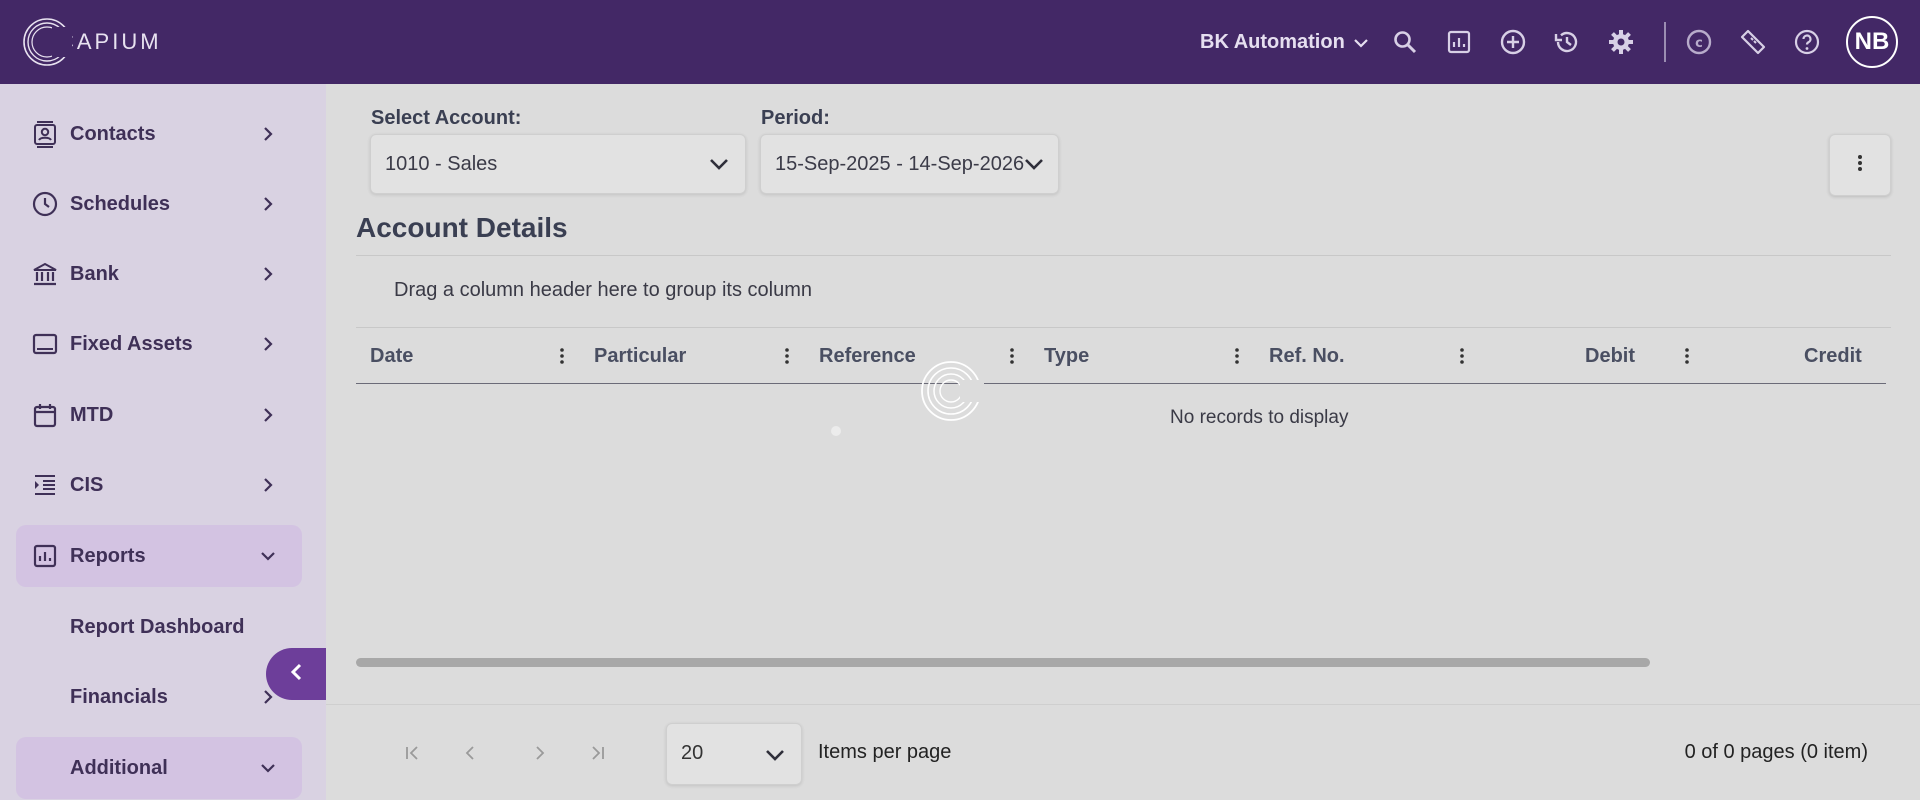 This screenshot has width=1920, height=800. I want to click on sidebar-subitem-report-dashboard: Report Dashboard, so click(159, 627).